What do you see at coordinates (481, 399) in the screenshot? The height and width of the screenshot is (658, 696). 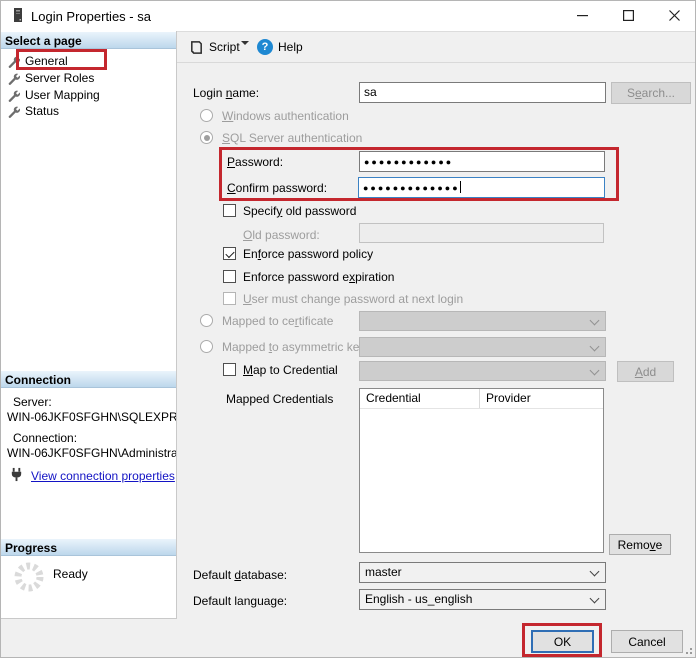 I see `table-header-row: Credential Provider` at bounding box center [481, 399].